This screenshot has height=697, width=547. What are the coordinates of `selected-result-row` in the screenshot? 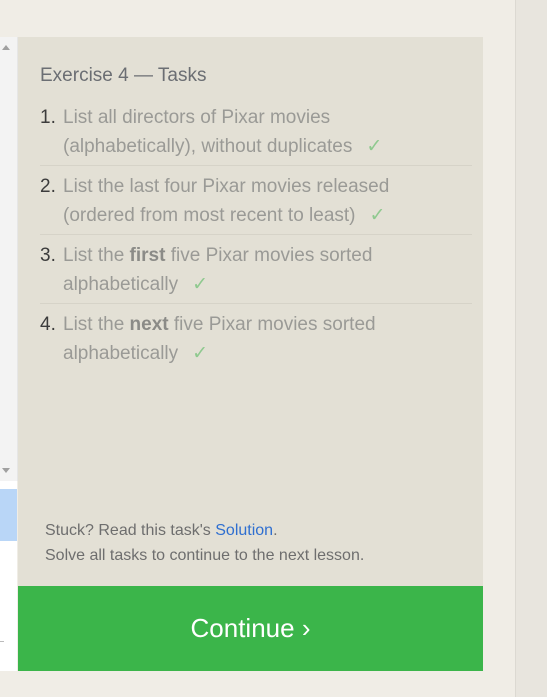 It's located at (8, 515).